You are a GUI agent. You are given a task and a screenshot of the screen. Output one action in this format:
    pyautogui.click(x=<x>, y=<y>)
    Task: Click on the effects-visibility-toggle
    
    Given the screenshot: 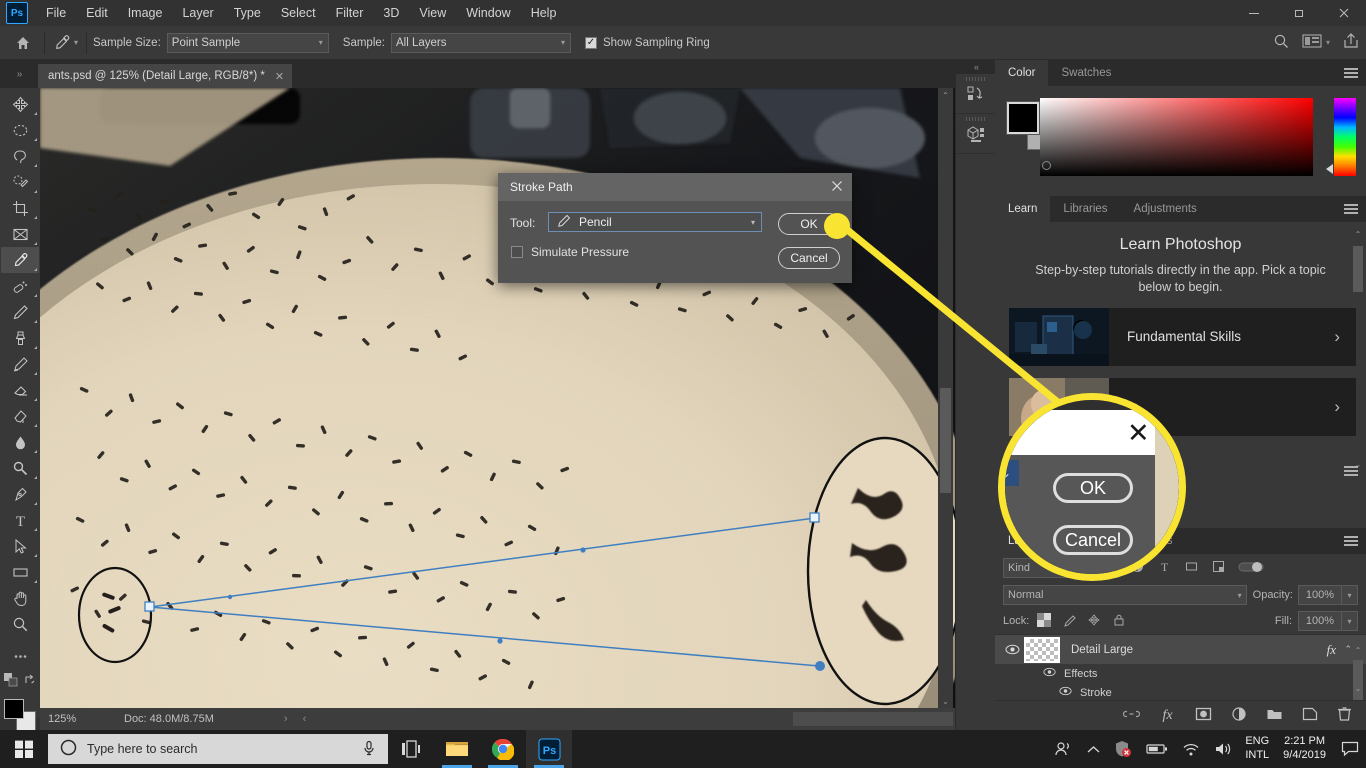 What is the action you would take?
    pyautogui.click(x=1049, y=673)
    